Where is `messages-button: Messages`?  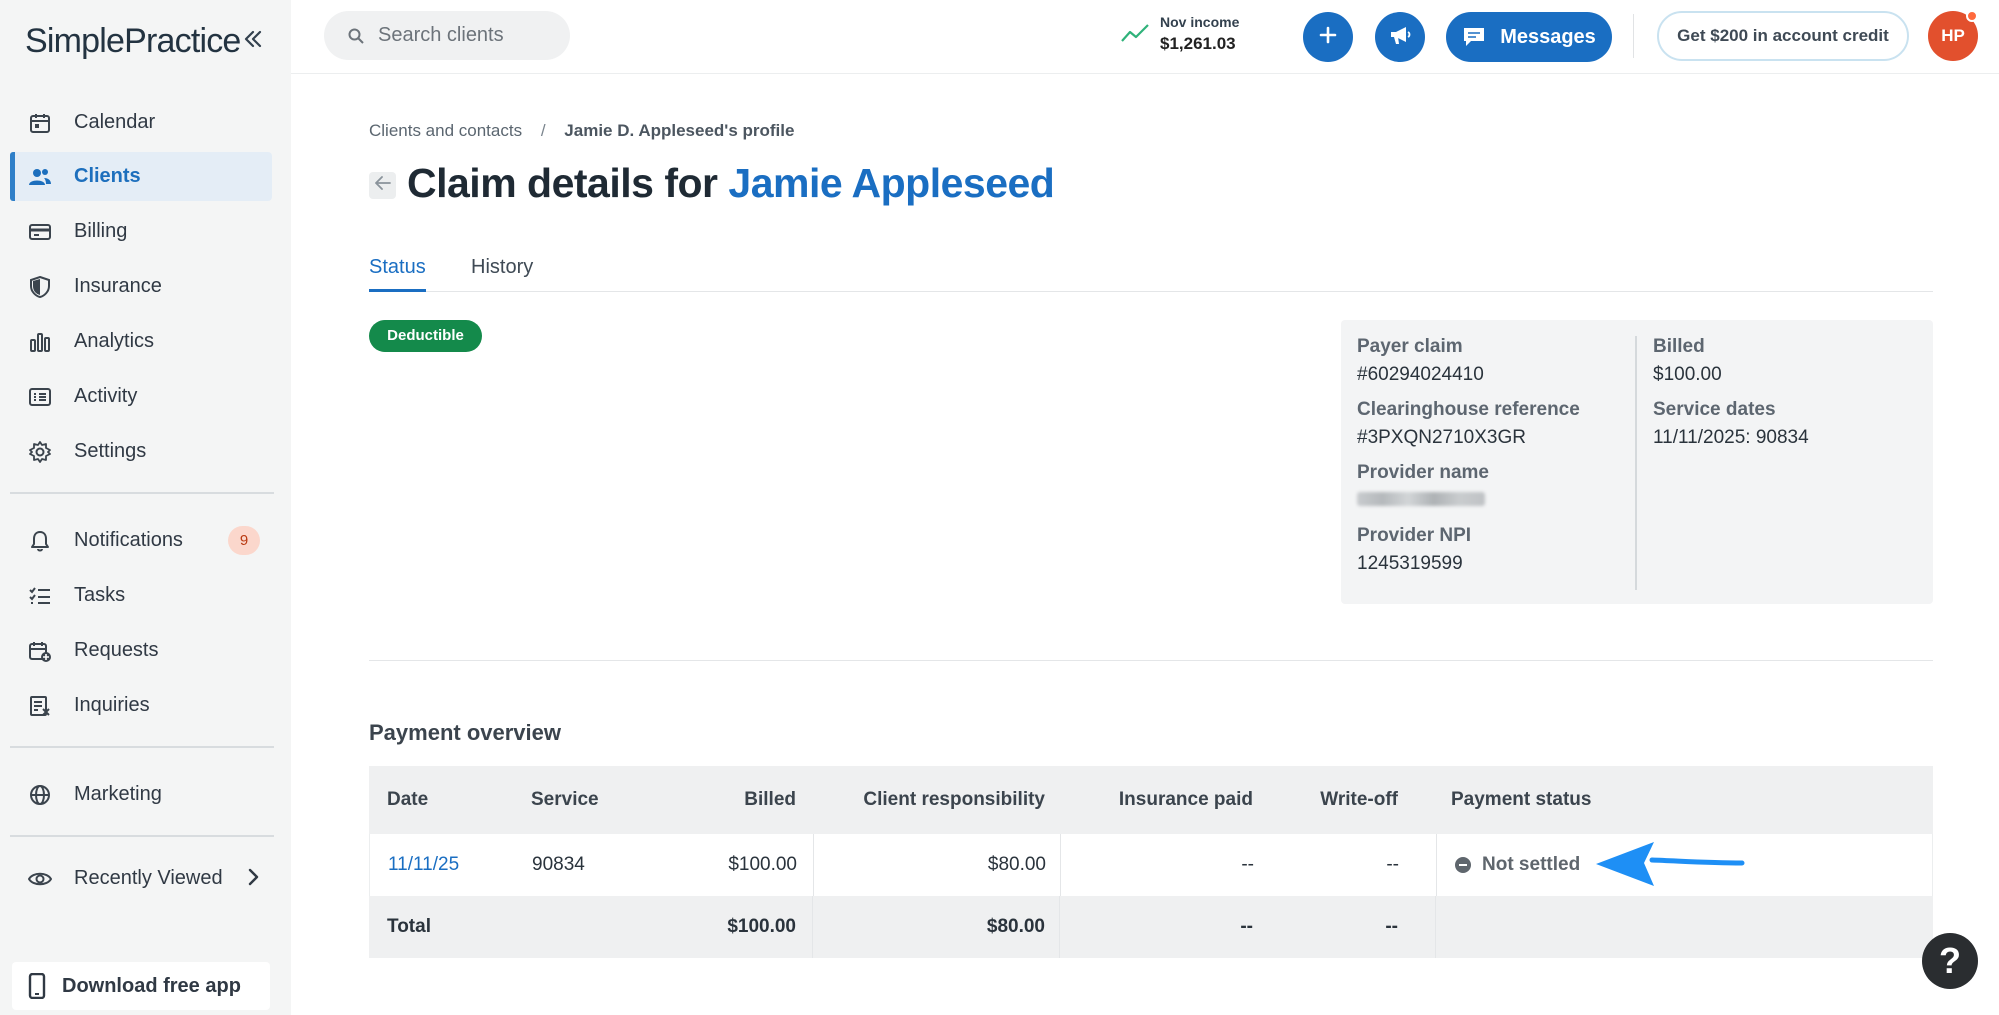 messages-button: Messages is located at coordinates (1529, 37).